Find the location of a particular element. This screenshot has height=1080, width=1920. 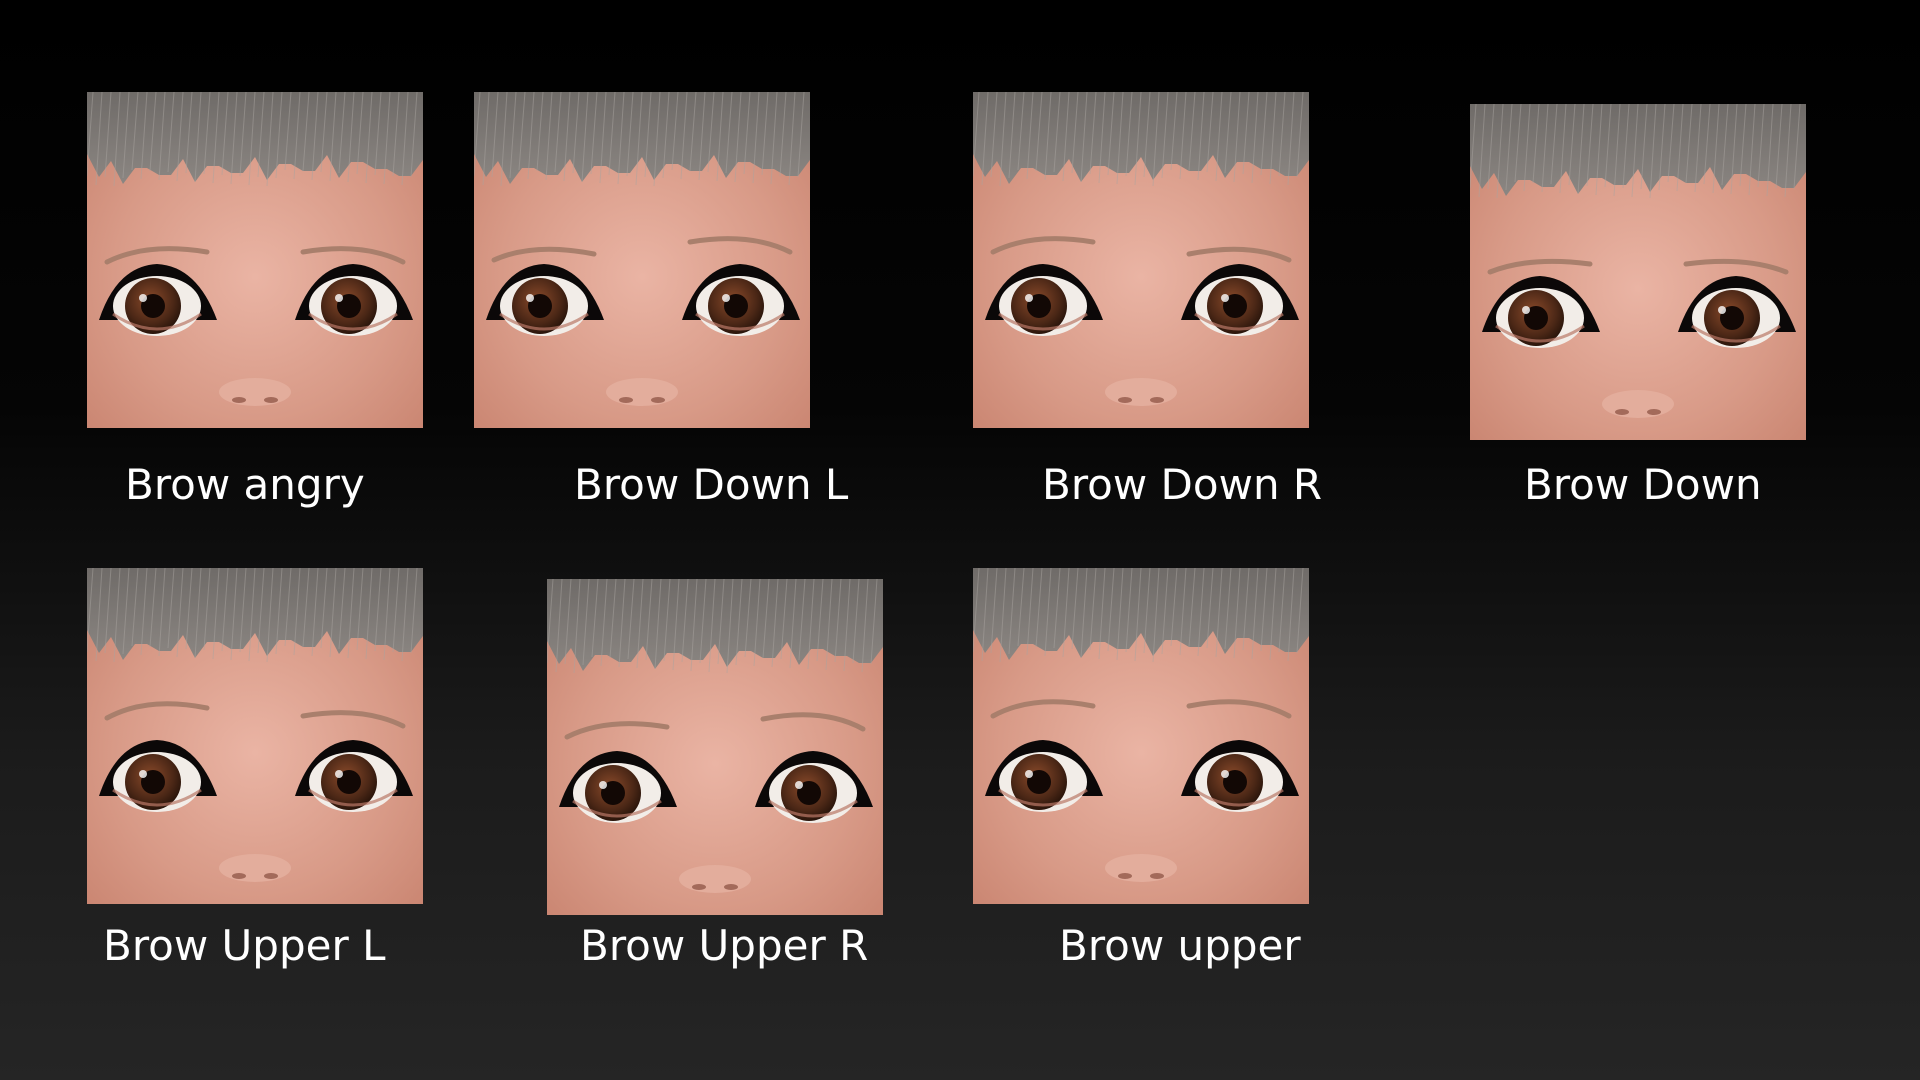

label-brow-upper-l: Brow Upper L is located at coordinates (244, 945).